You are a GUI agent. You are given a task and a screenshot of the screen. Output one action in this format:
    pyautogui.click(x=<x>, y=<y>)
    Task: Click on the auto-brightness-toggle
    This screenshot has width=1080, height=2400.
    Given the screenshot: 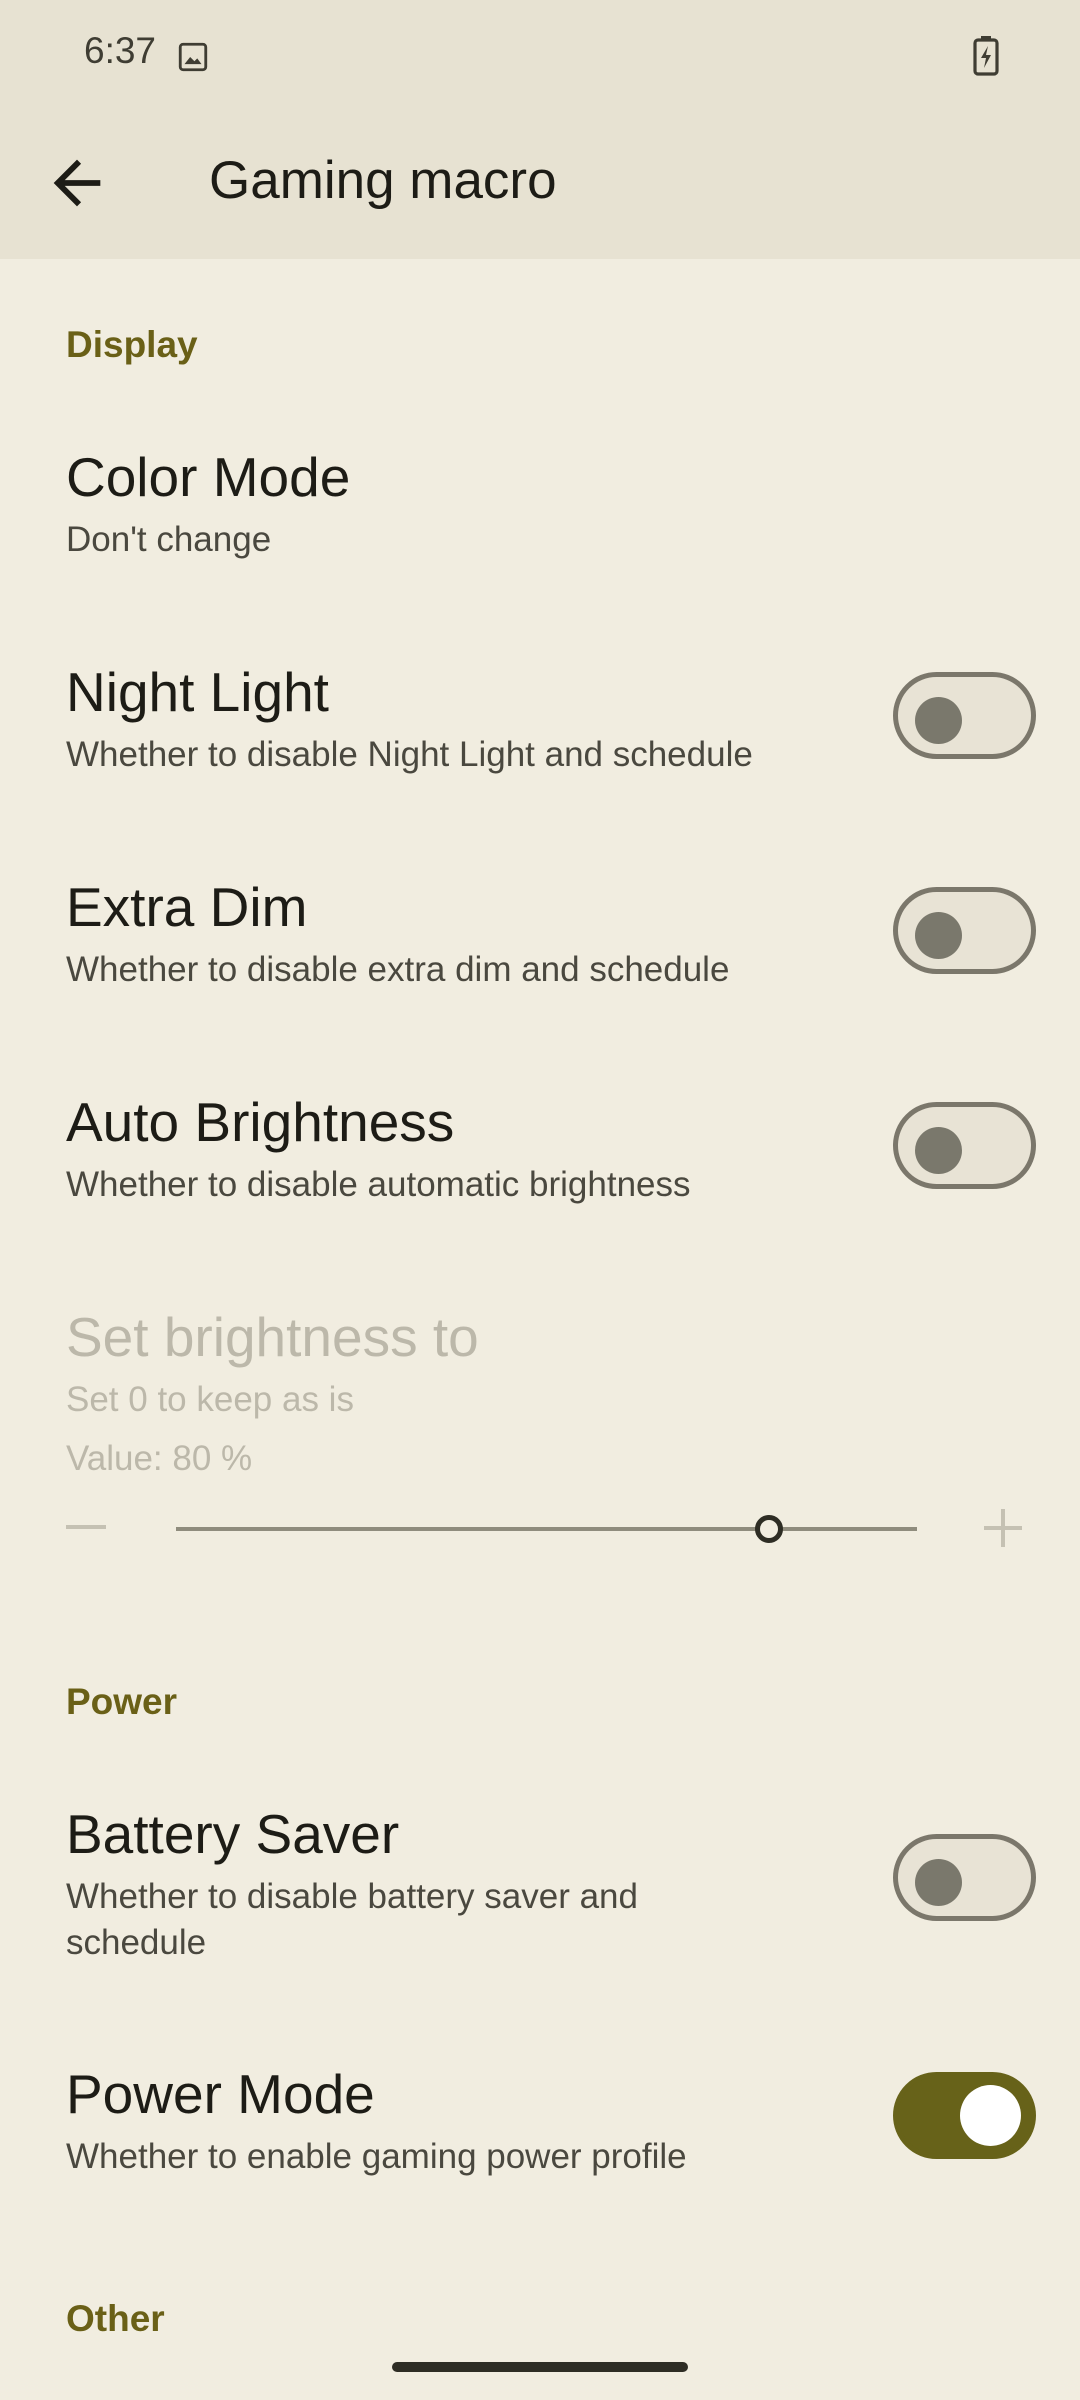 What is the action you would take?
    pyautogui.click(x=964, y=1145)
    